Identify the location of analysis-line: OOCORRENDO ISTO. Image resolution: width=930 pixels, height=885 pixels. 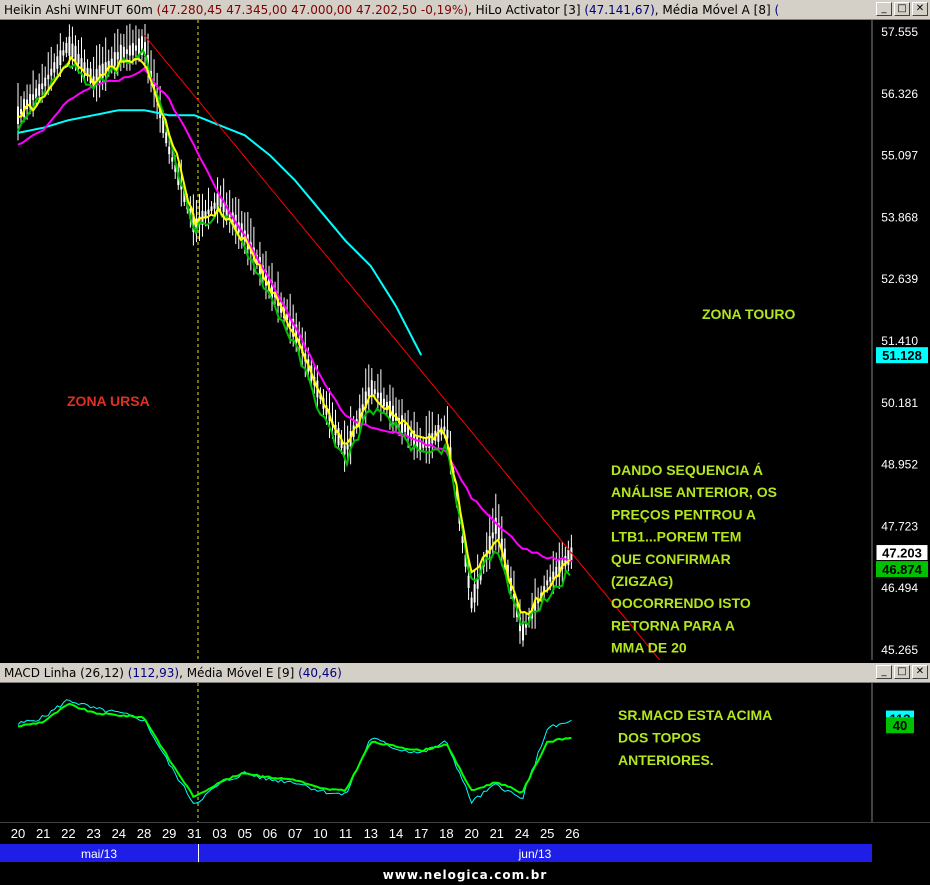
(681, 603).